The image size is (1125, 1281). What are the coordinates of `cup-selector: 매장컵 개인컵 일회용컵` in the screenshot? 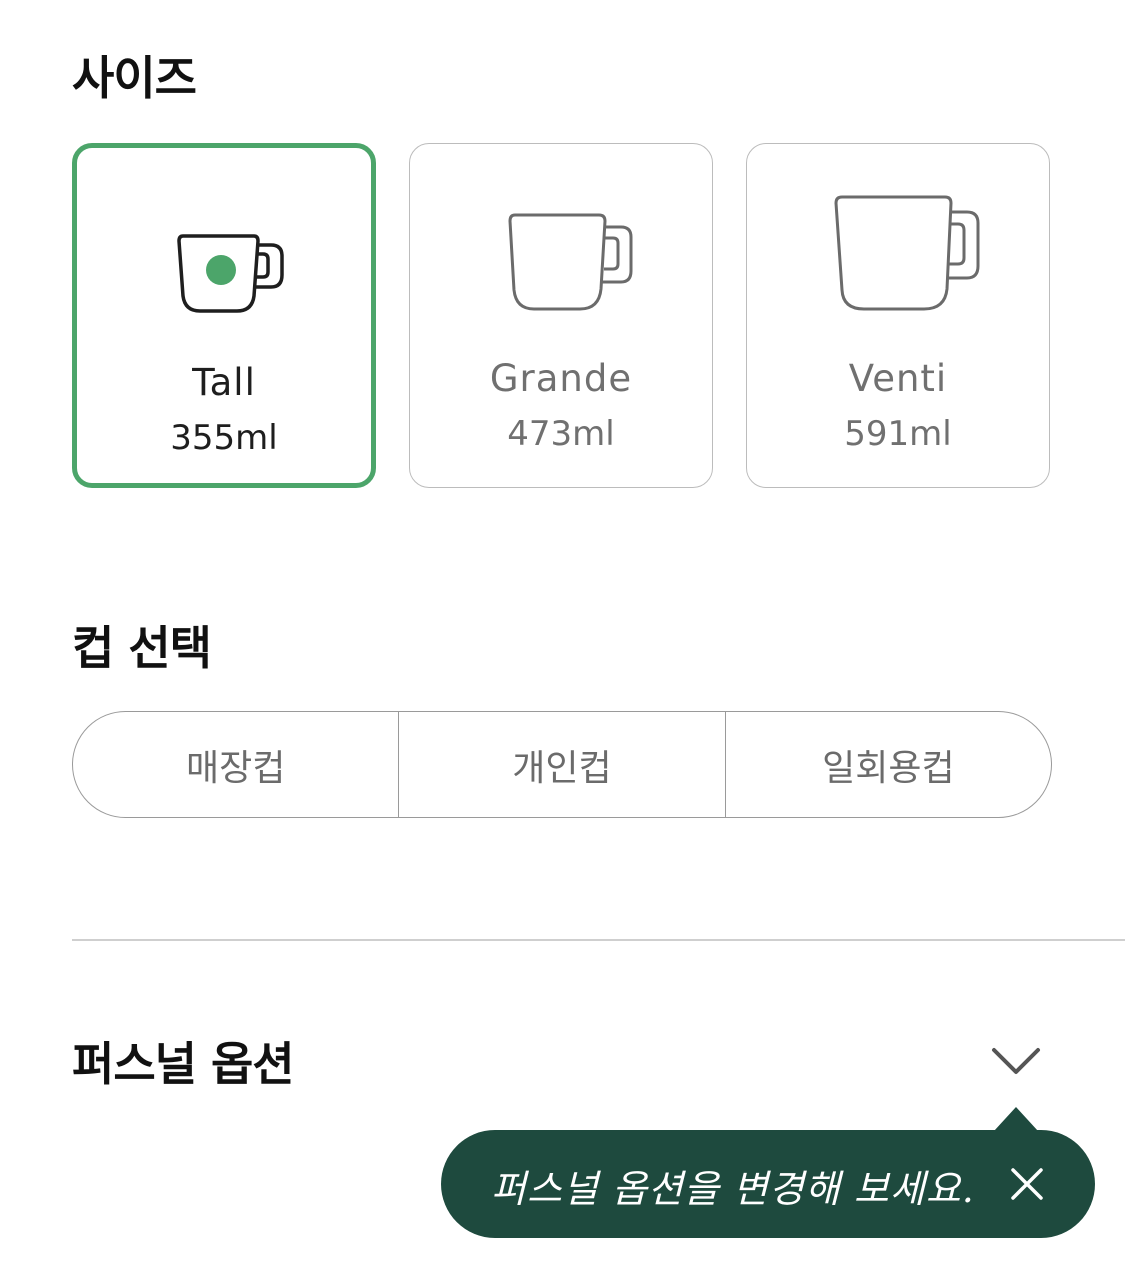 It's located at (562, 764).